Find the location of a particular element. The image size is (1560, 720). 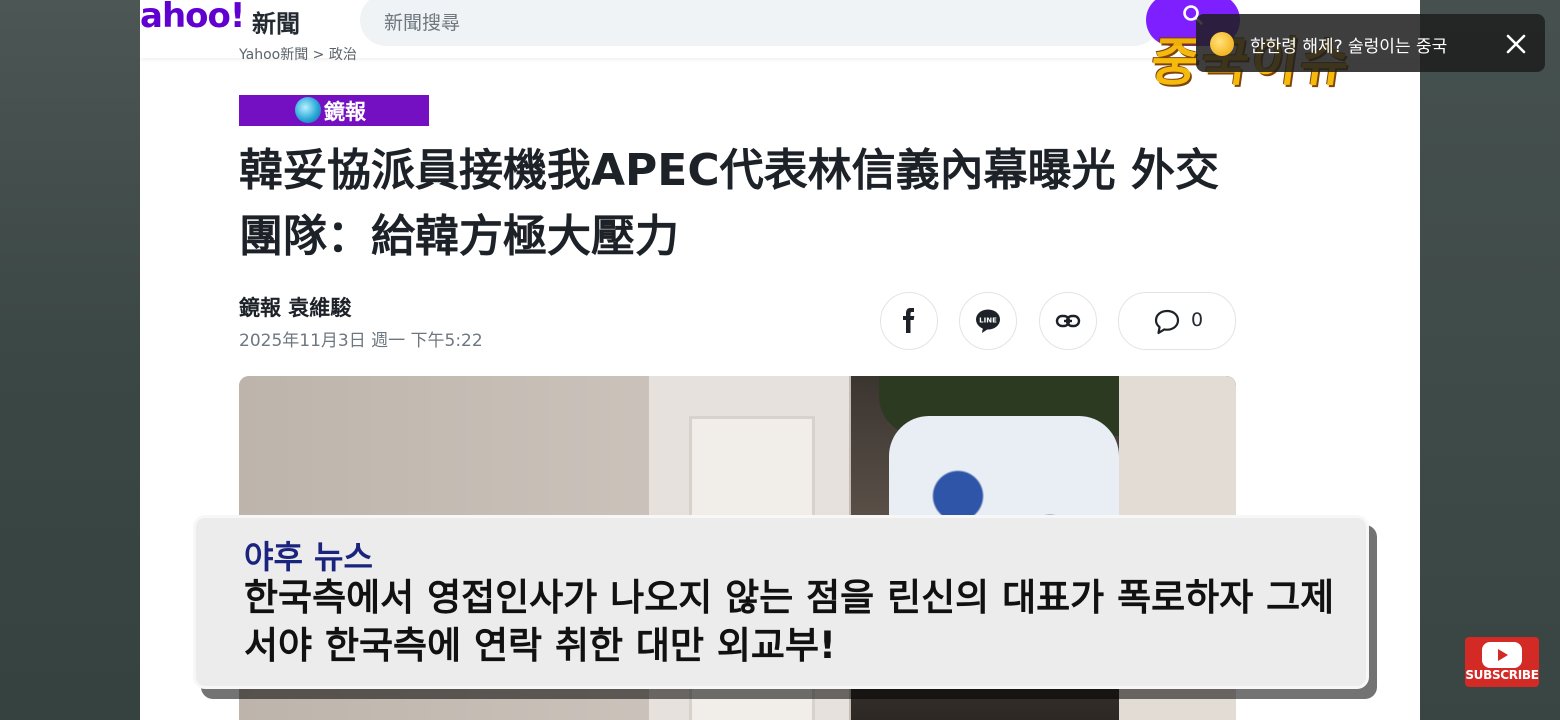

subtitle-source: 야후 뉴스 is located at coordinates (308, 557).